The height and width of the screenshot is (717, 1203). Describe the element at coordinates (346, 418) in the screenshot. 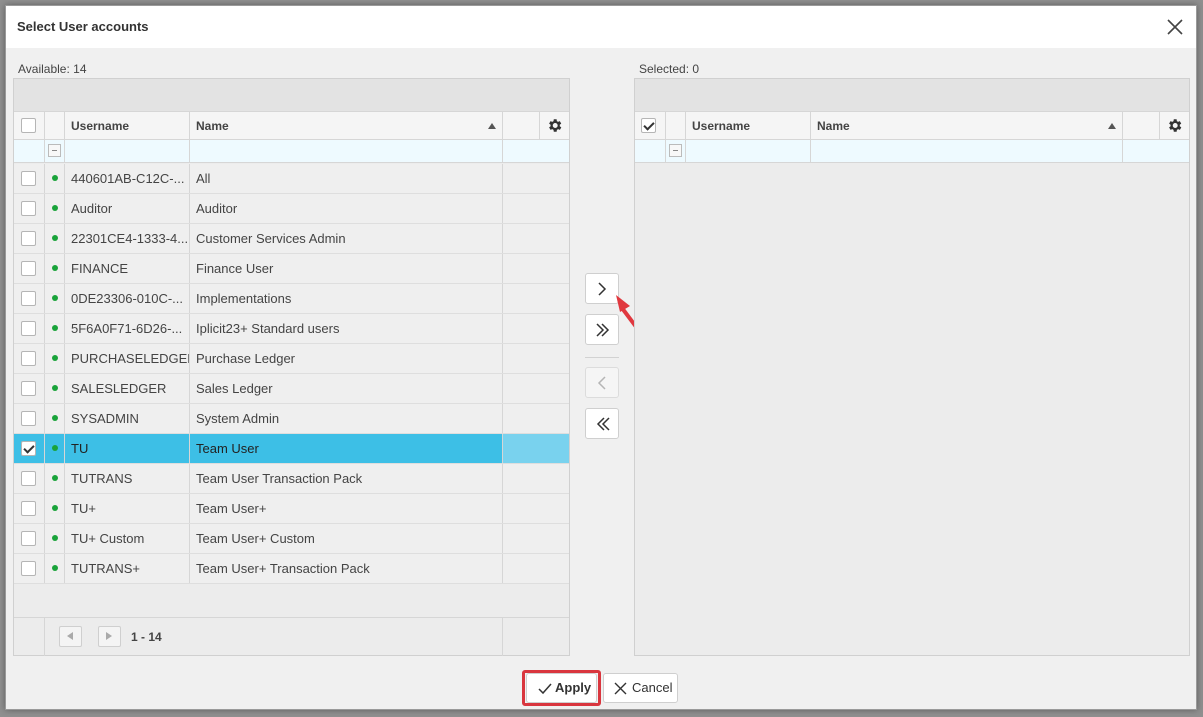

I see `row-name: System Admin` at that location.